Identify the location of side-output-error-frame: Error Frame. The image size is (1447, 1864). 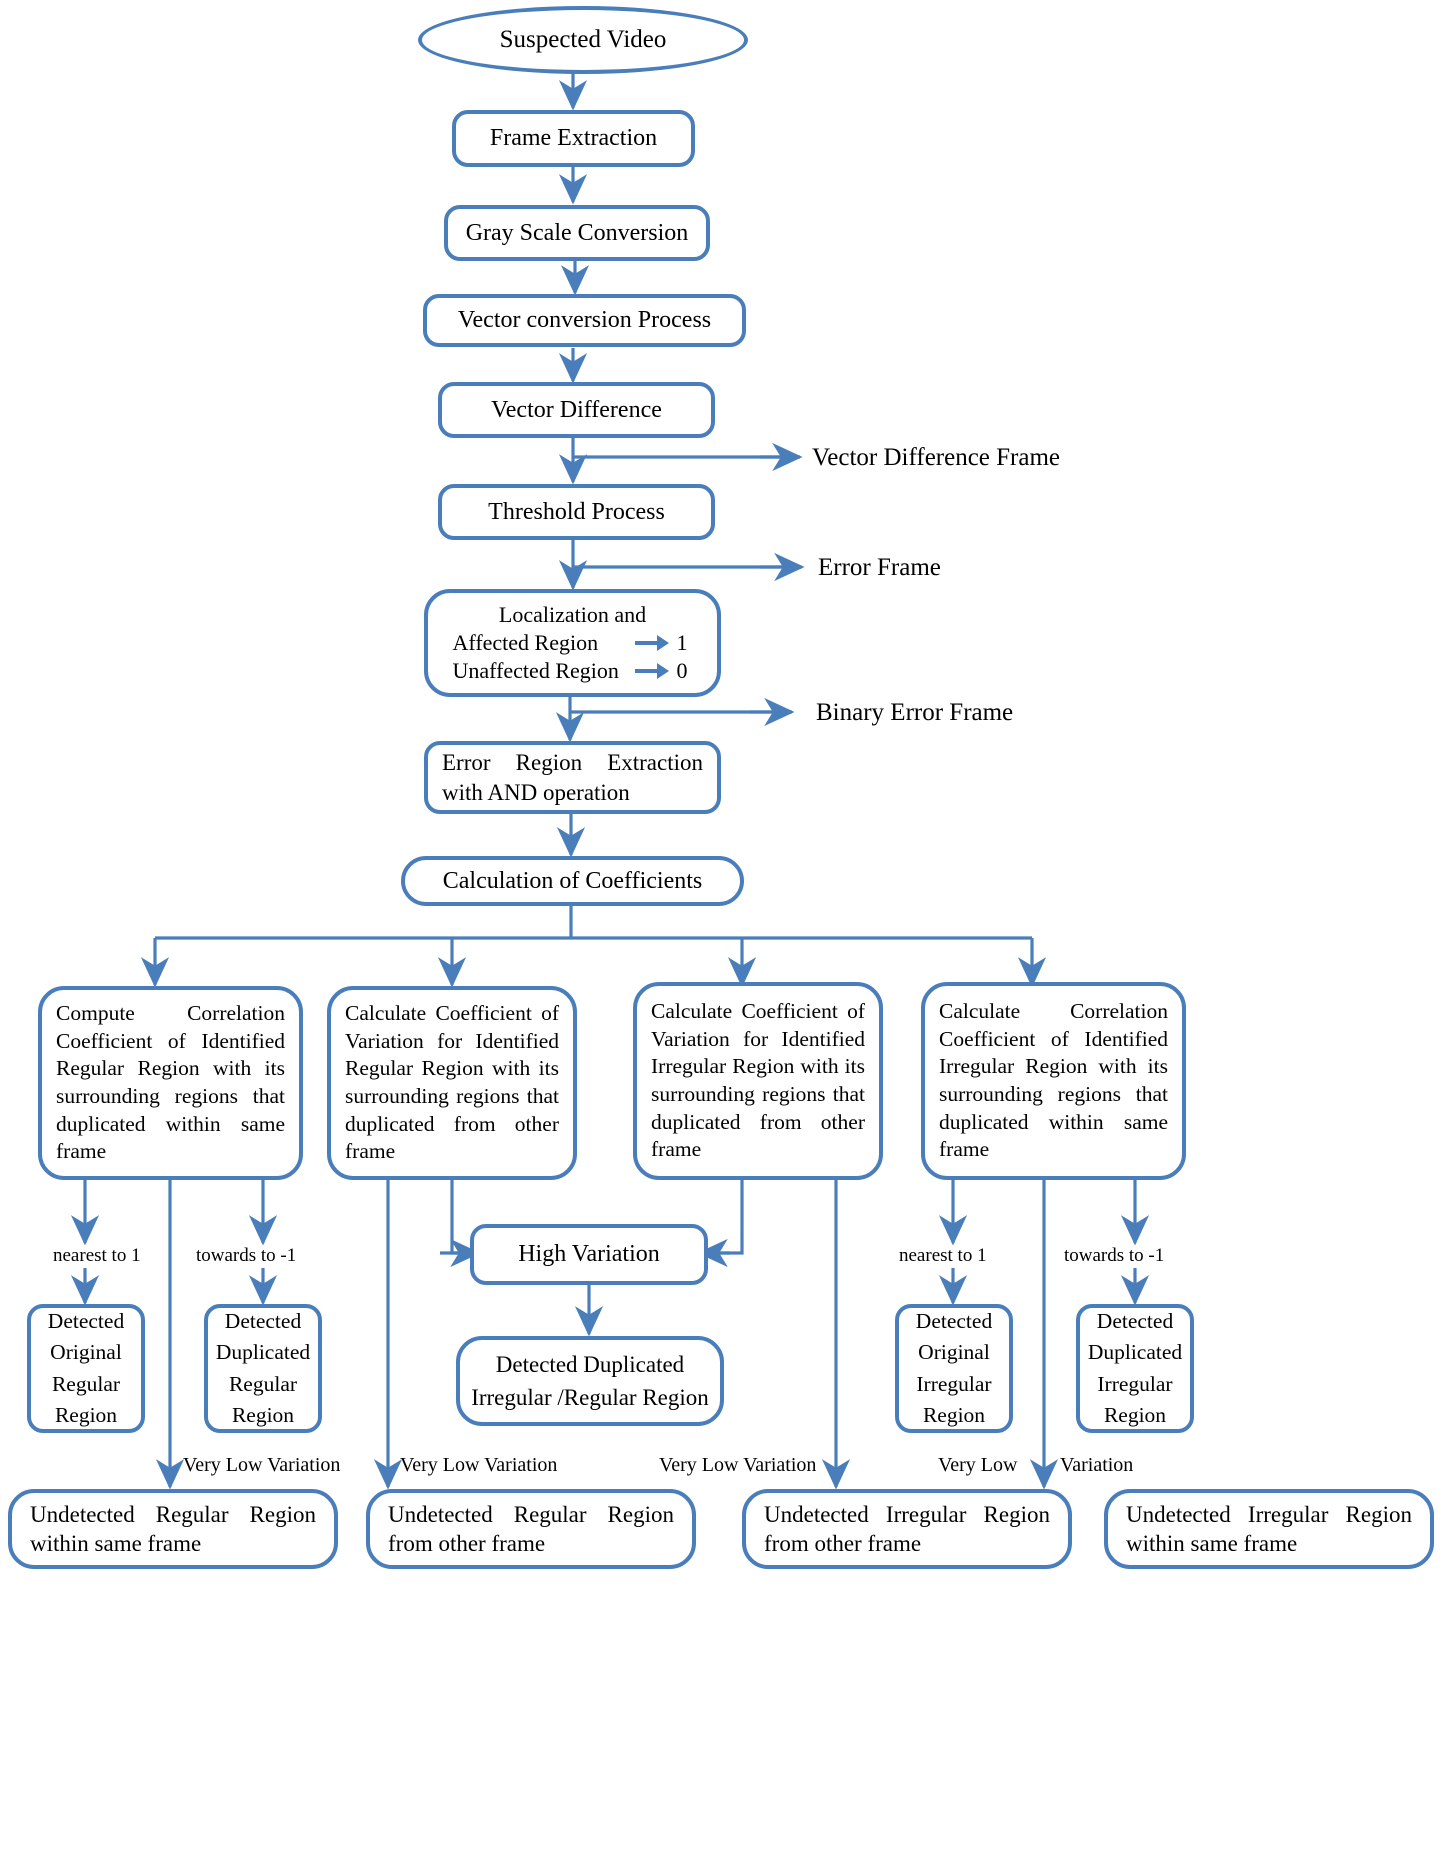
(879, 568).